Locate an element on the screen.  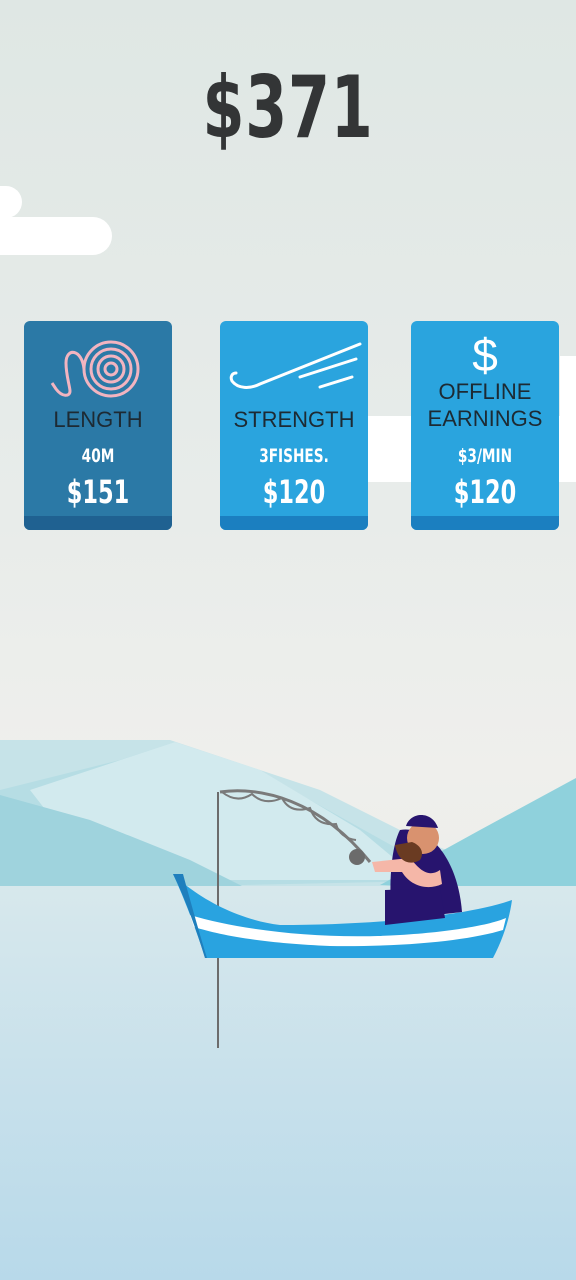
upgrade-card-offline-earnings: $ OFFLINE EARNINGS $3/MIN $120 is located at coordinates (485, 425).